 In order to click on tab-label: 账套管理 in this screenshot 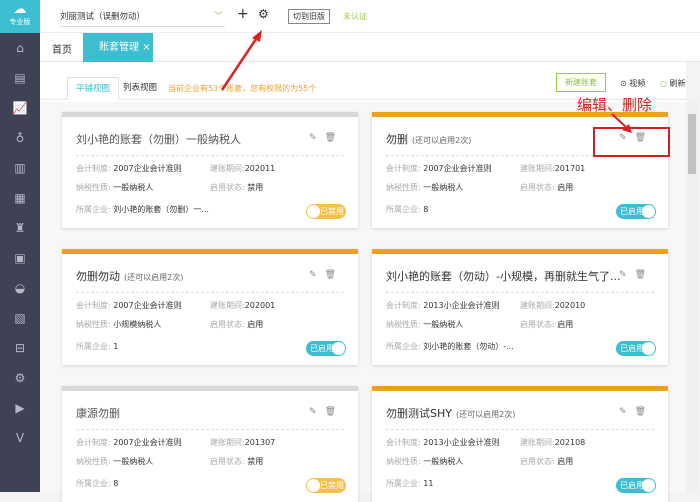, I will do `click(119, 47)`.